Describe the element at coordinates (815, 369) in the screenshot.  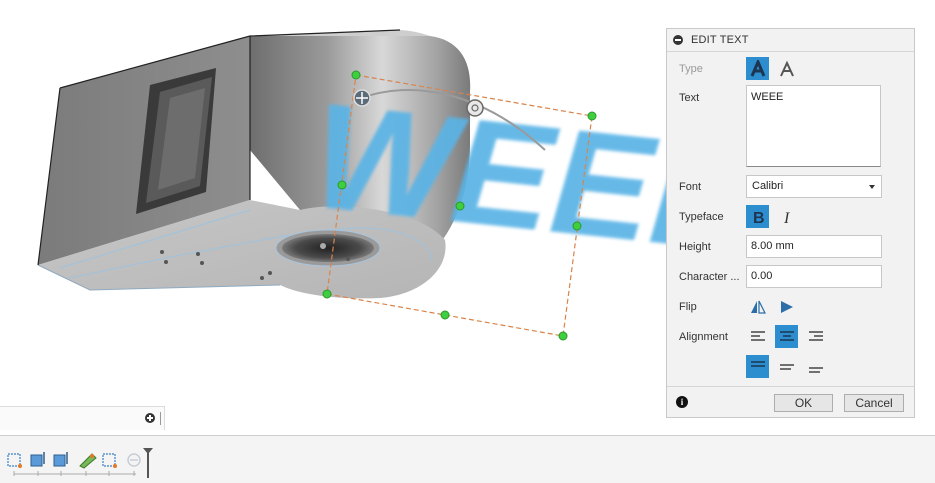
I see `align-bottom-icon` at that location.